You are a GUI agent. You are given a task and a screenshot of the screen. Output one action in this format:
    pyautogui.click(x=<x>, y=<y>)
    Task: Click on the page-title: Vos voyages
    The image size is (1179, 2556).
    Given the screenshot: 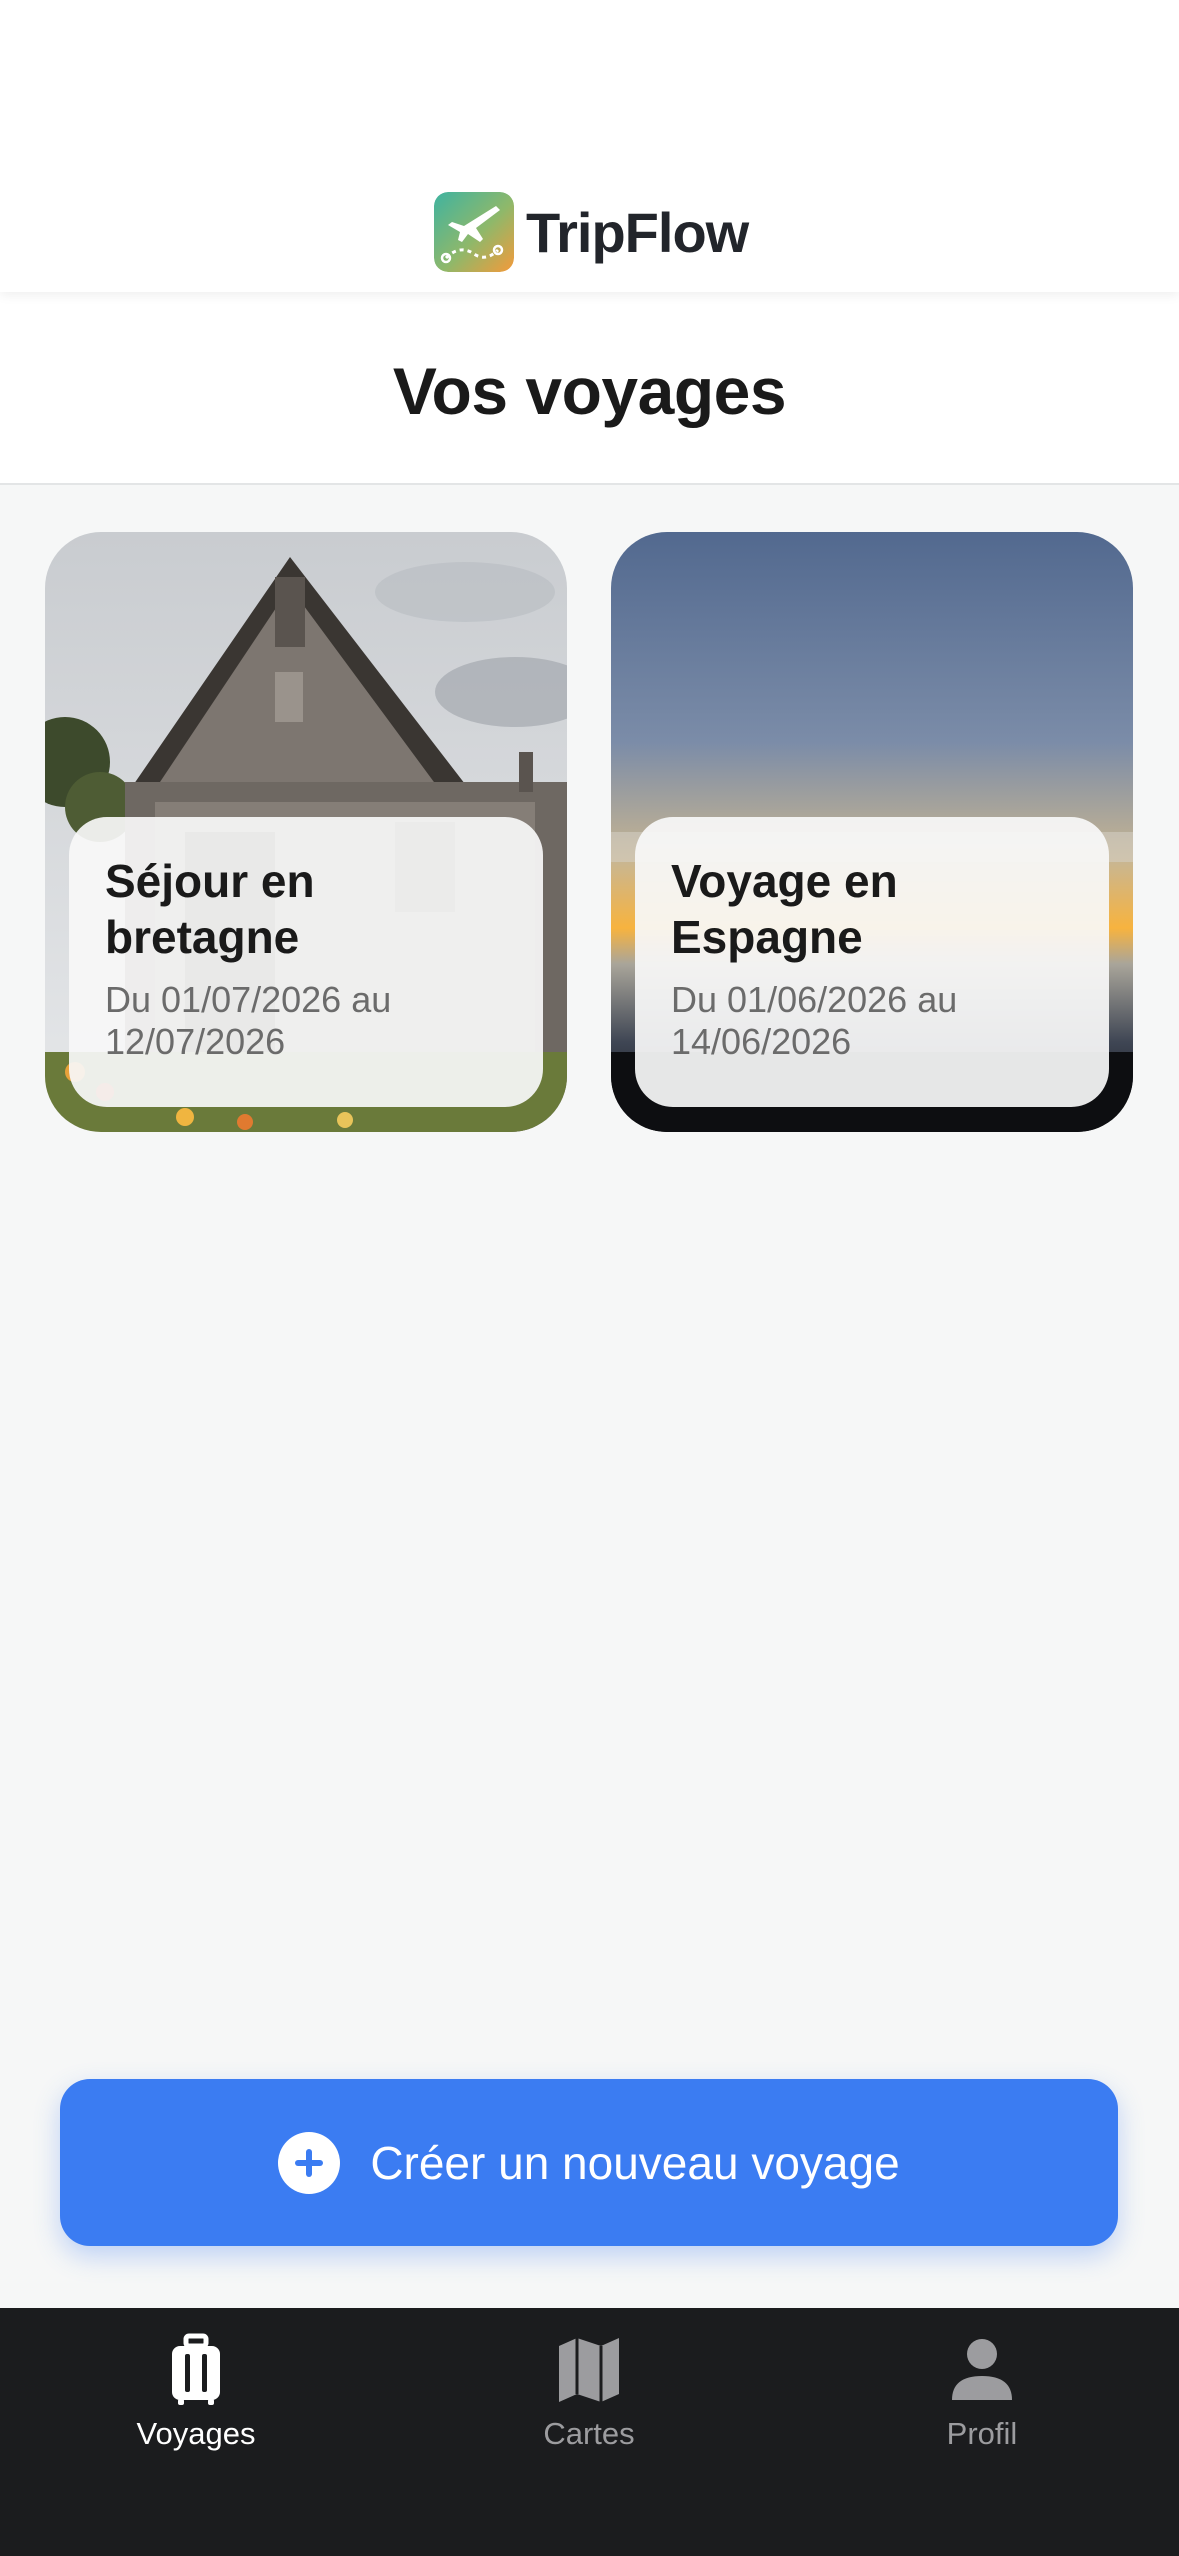 What is the action you would take?
    pyautogui.click(x=589, y=390)
    